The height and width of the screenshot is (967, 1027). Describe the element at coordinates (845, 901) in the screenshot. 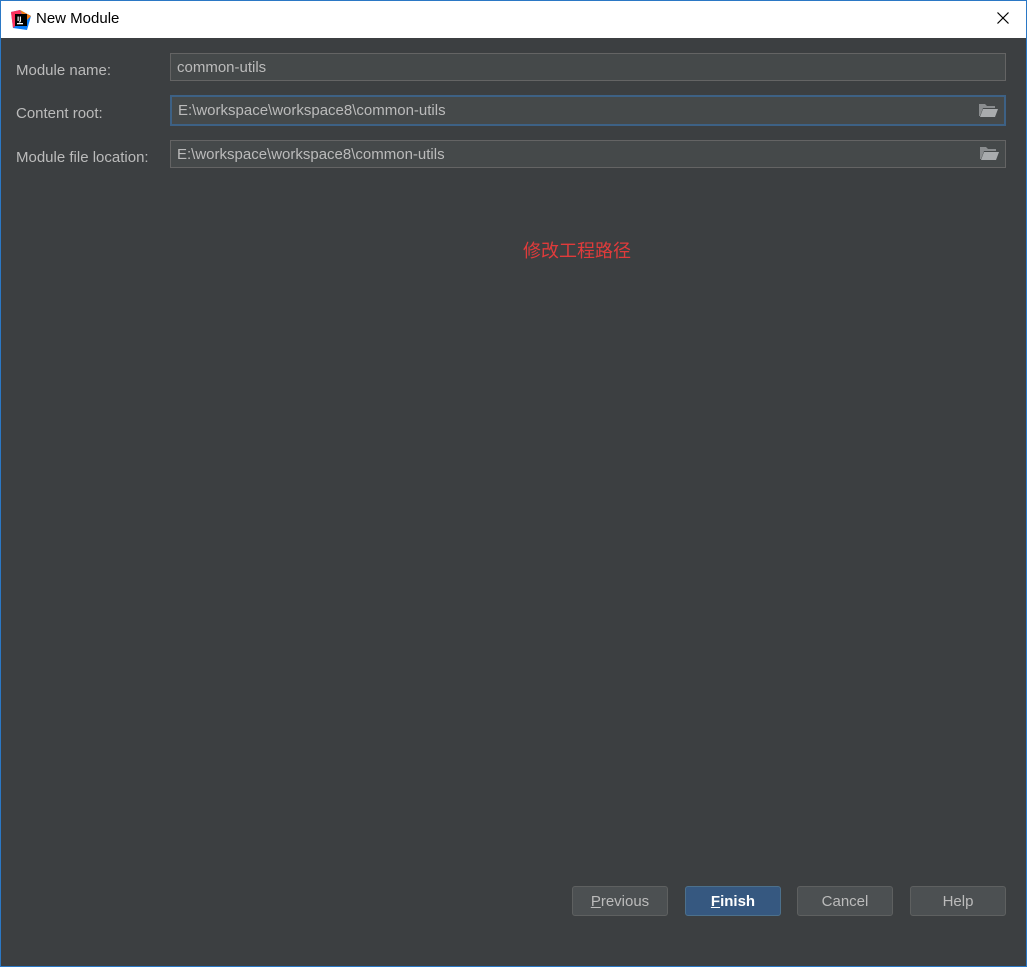

I see `cancel-button: Cancel` at that location.